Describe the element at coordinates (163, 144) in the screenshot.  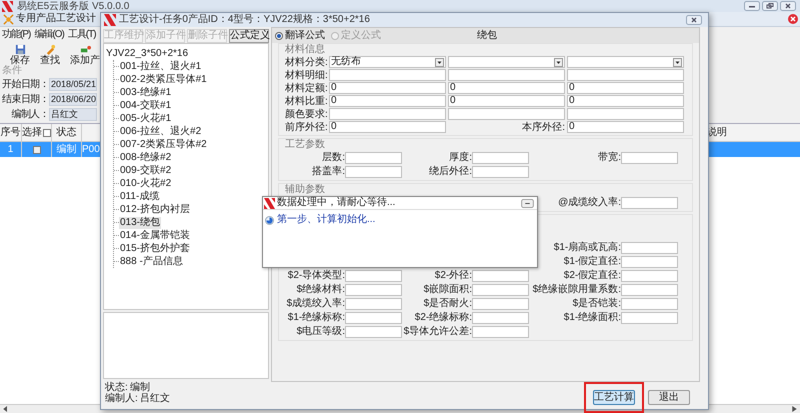
I see `tree-item: 007-2类紧压导体#2` at that location.